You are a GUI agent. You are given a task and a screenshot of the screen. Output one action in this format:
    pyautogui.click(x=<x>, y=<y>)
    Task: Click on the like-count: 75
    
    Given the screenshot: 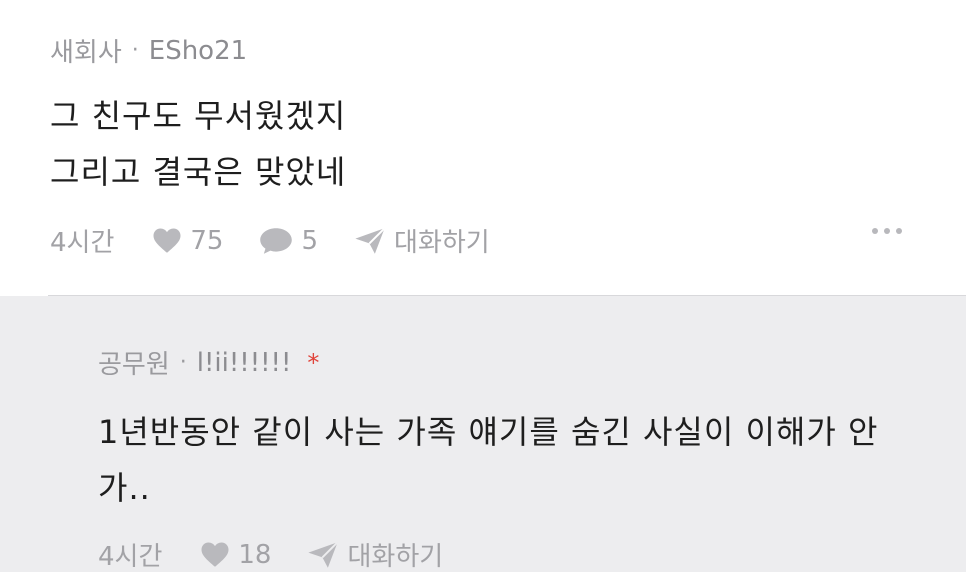 What is the action you would take?
    pyautogui.click(x=207, y=240)
    